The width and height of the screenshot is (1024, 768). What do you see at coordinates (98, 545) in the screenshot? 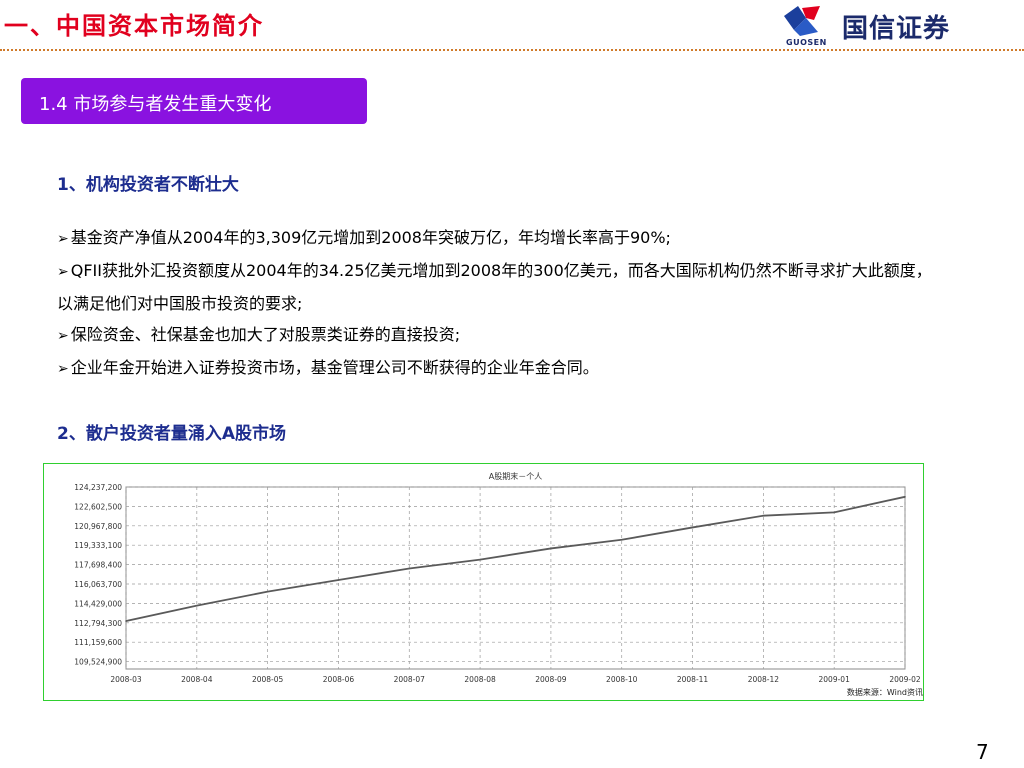
I see `y-tick-label: 119,333,100` at bounding box center [98, 545].